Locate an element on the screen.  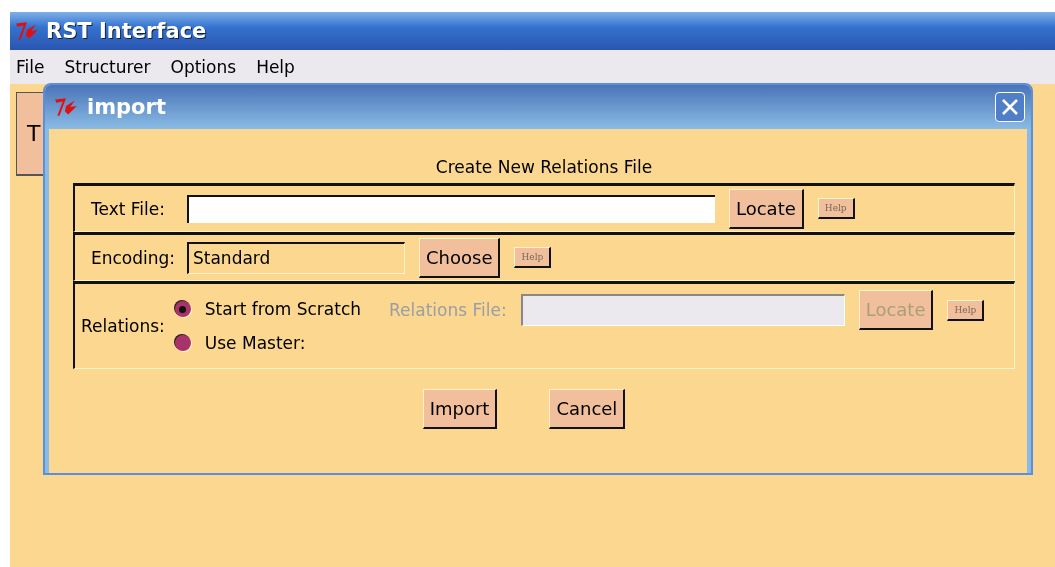
menu-item: Structurer is located at coordinates (107, 67).